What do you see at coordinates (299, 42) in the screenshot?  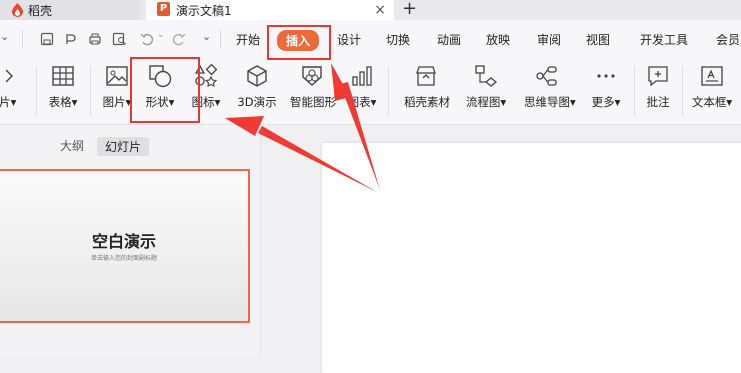 I see `highlight-insert-tab` at bounding box center [299, 42].